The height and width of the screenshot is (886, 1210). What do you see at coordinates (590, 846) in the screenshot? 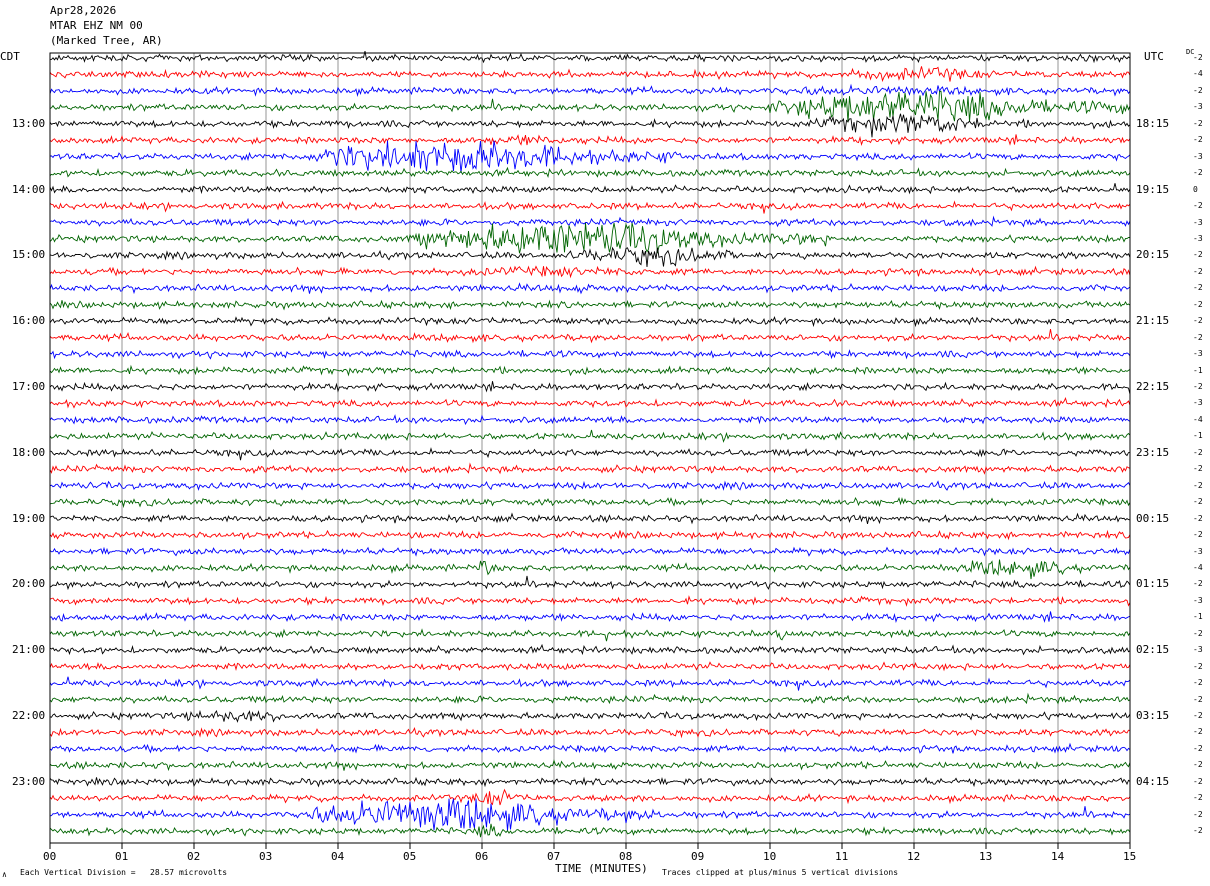
I see `x-axis-ticks` at bounding box center [590, 846].